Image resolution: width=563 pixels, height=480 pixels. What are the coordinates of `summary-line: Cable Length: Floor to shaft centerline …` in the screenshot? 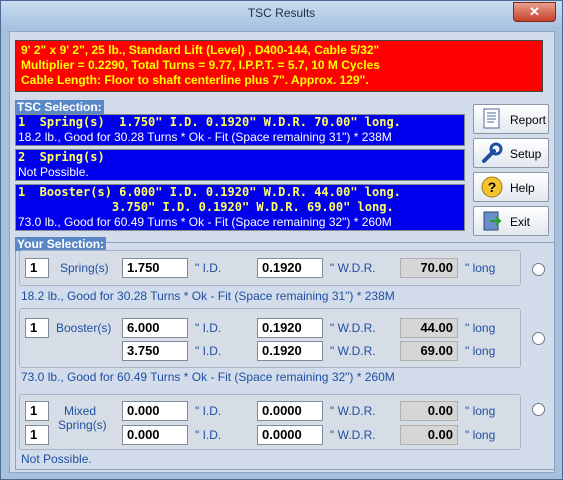 It's located at (195, 80).